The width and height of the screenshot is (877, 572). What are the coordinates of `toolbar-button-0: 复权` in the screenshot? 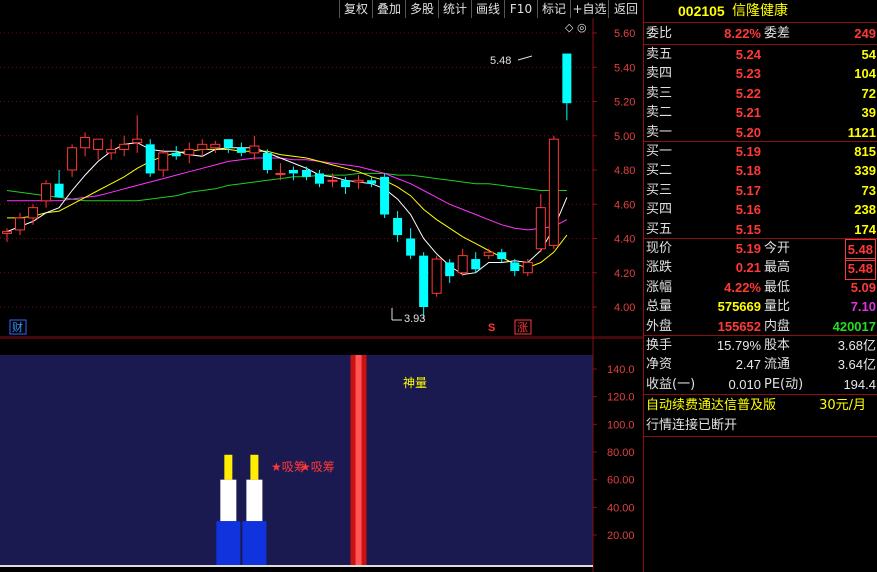 It's located at (355, 9).